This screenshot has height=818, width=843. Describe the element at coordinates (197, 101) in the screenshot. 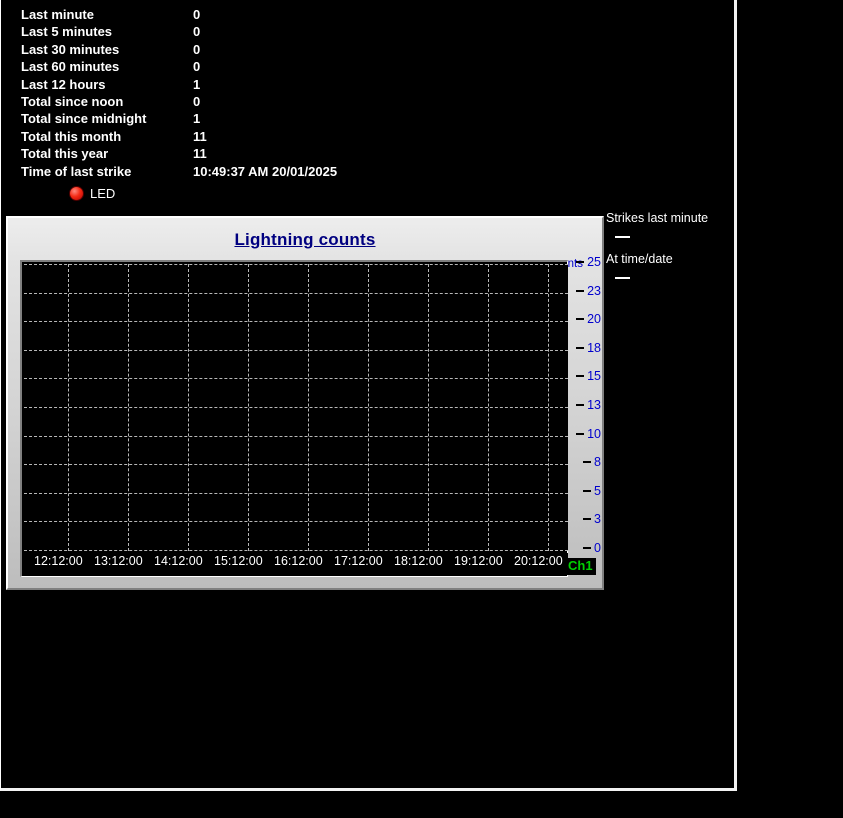

I see `stat-value-total-since-noon: 0` at that location.